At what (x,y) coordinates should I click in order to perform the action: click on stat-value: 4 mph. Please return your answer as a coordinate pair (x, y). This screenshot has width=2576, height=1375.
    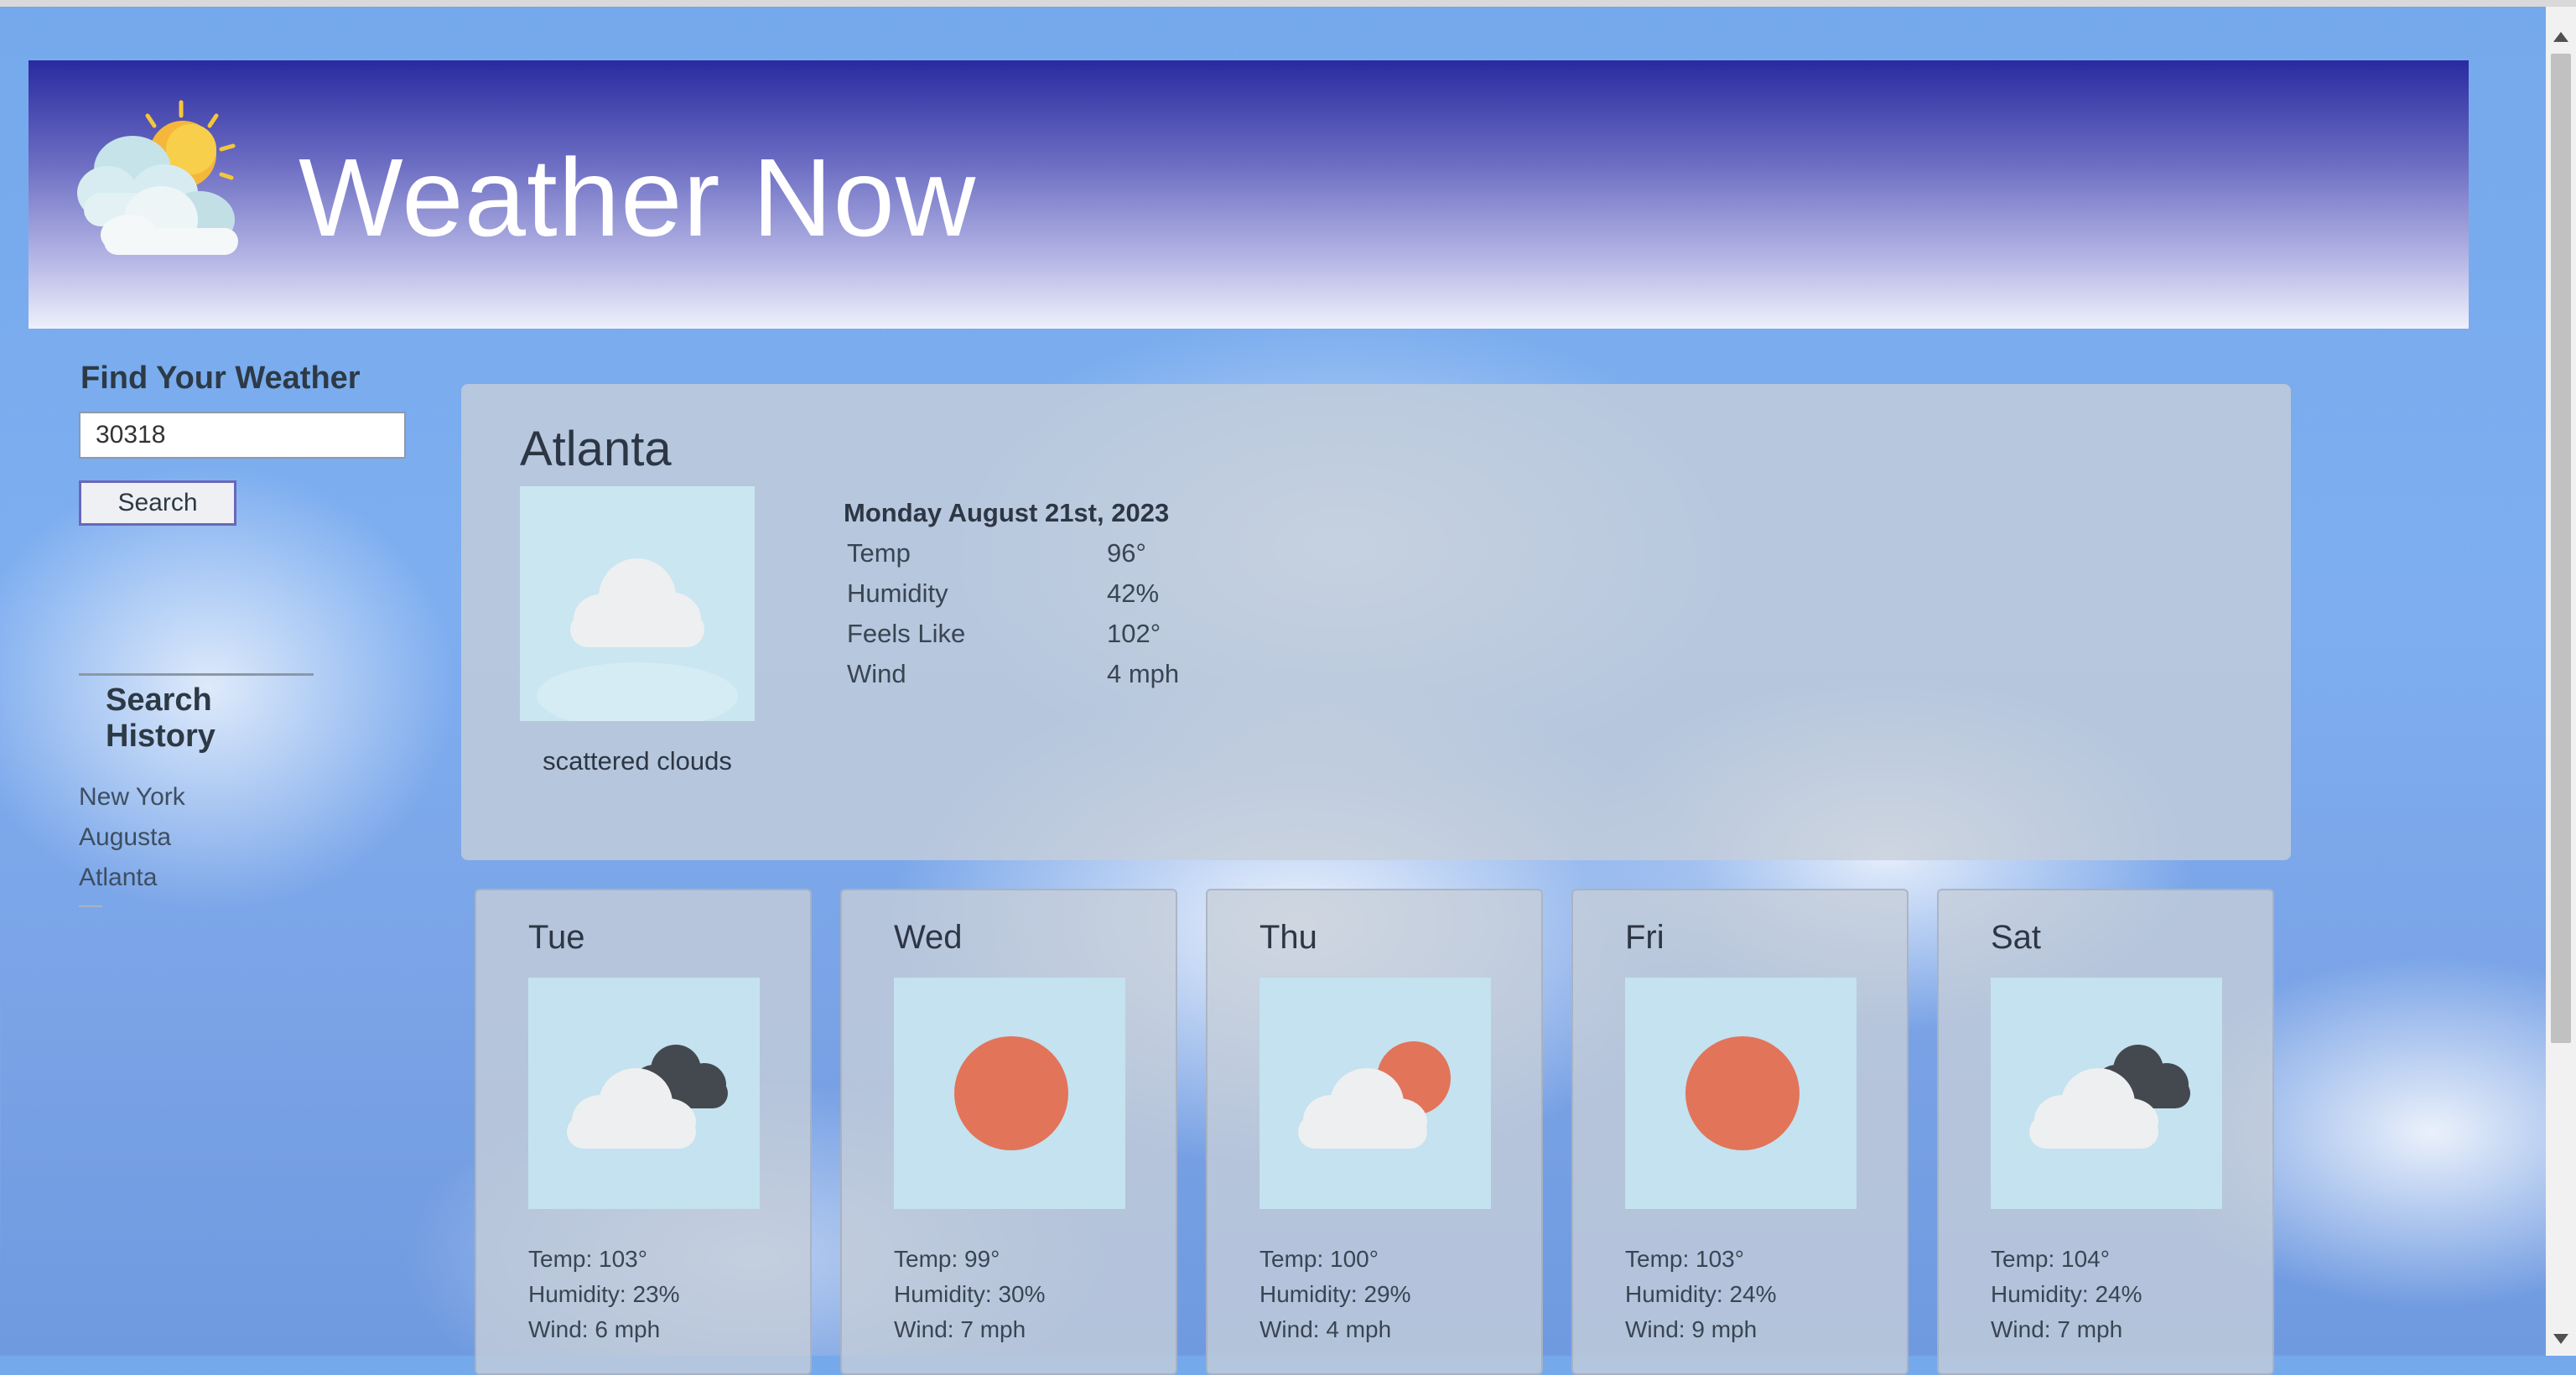
    Looking at the image, I should click on (1143, 673).